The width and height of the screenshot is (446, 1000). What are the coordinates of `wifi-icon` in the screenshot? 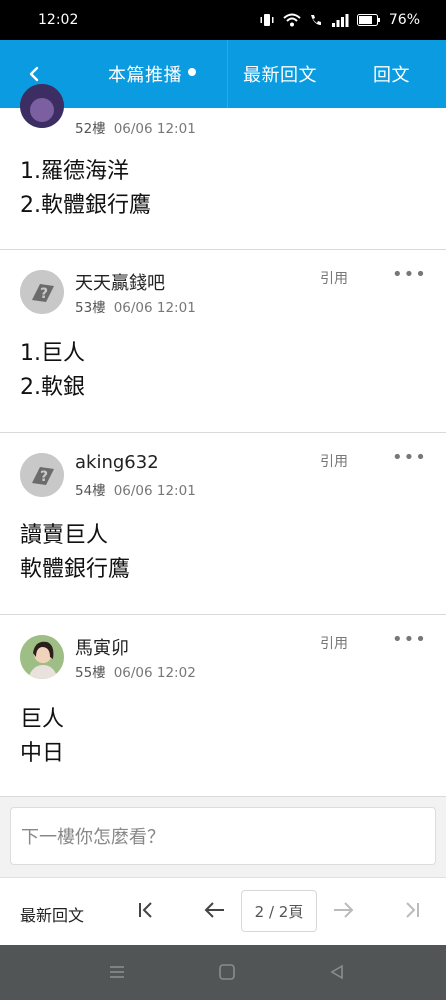 It's located at (292, 20).